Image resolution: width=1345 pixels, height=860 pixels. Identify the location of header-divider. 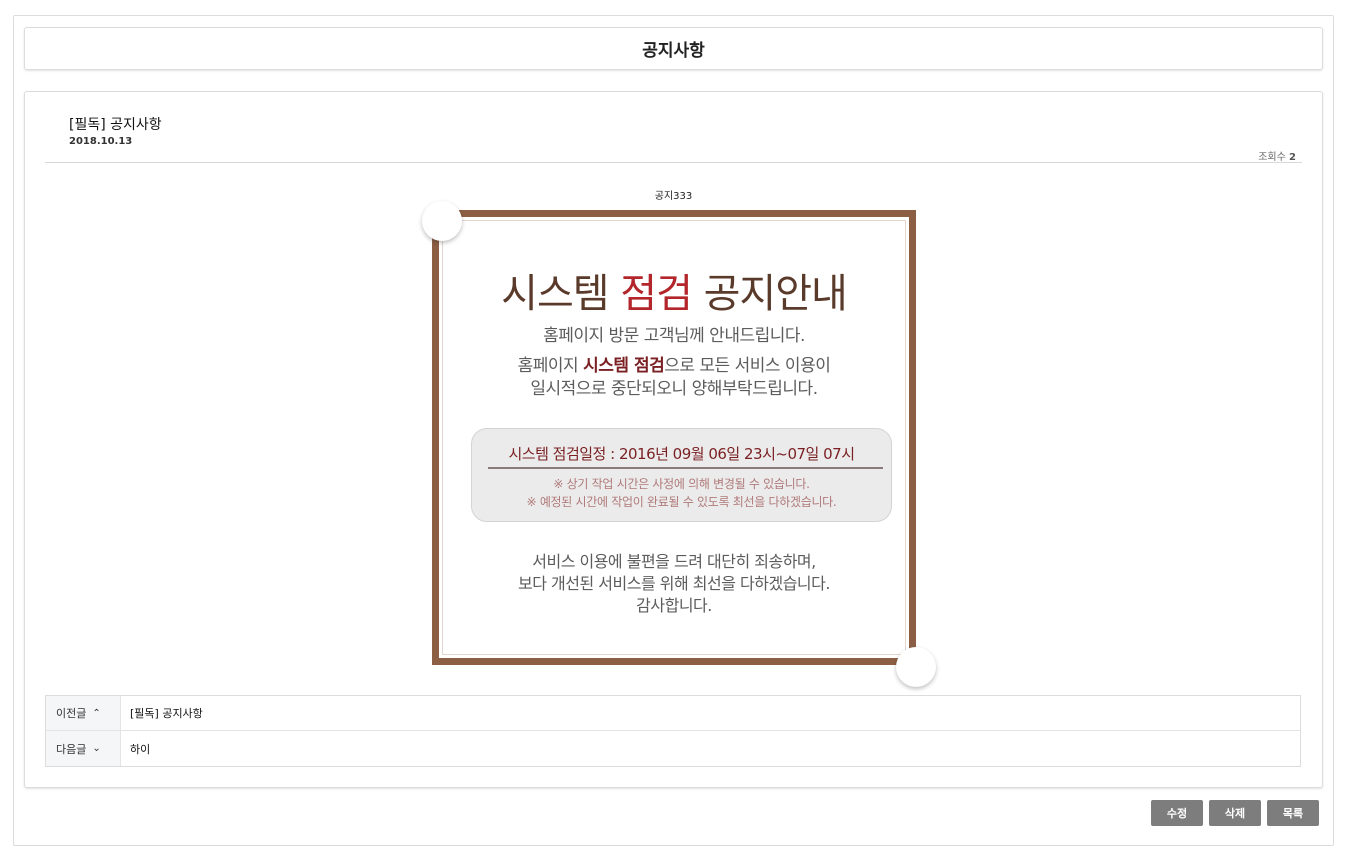
(673, 162).